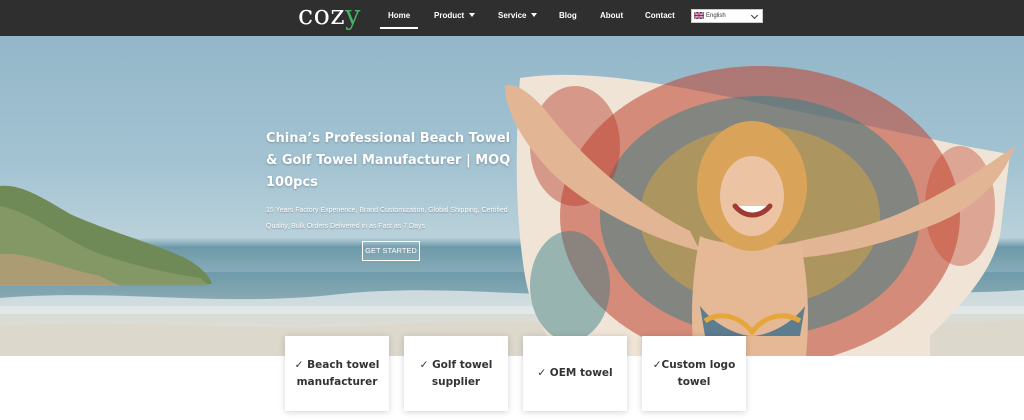 The width and height of the screenshot is (1024, 420). I want to click on feature-label: ✓Custom logo towel, so click(694, 373).